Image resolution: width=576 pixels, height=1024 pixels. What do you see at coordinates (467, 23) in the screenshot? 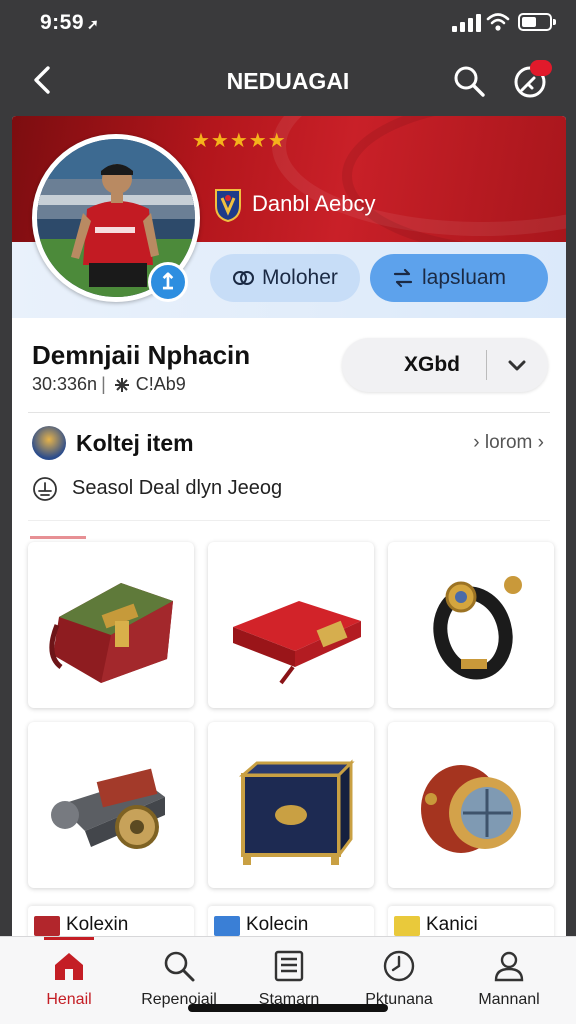
I see `signal-icon` at bounding box center [467, 23].